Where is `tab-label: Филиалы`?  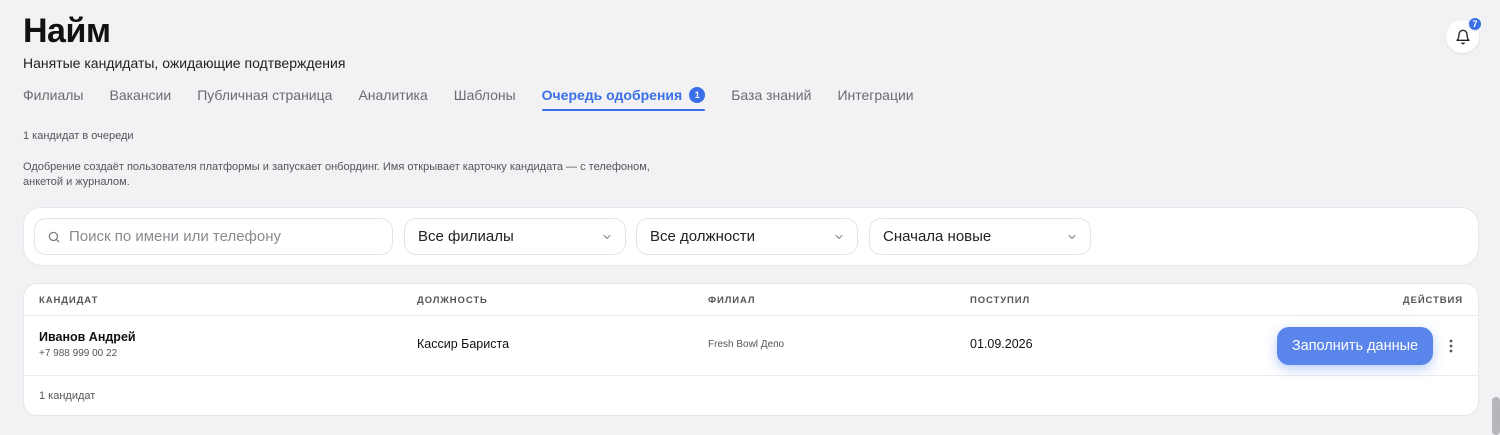
tab-label: Филиалы is located at coordinates (53, 95).